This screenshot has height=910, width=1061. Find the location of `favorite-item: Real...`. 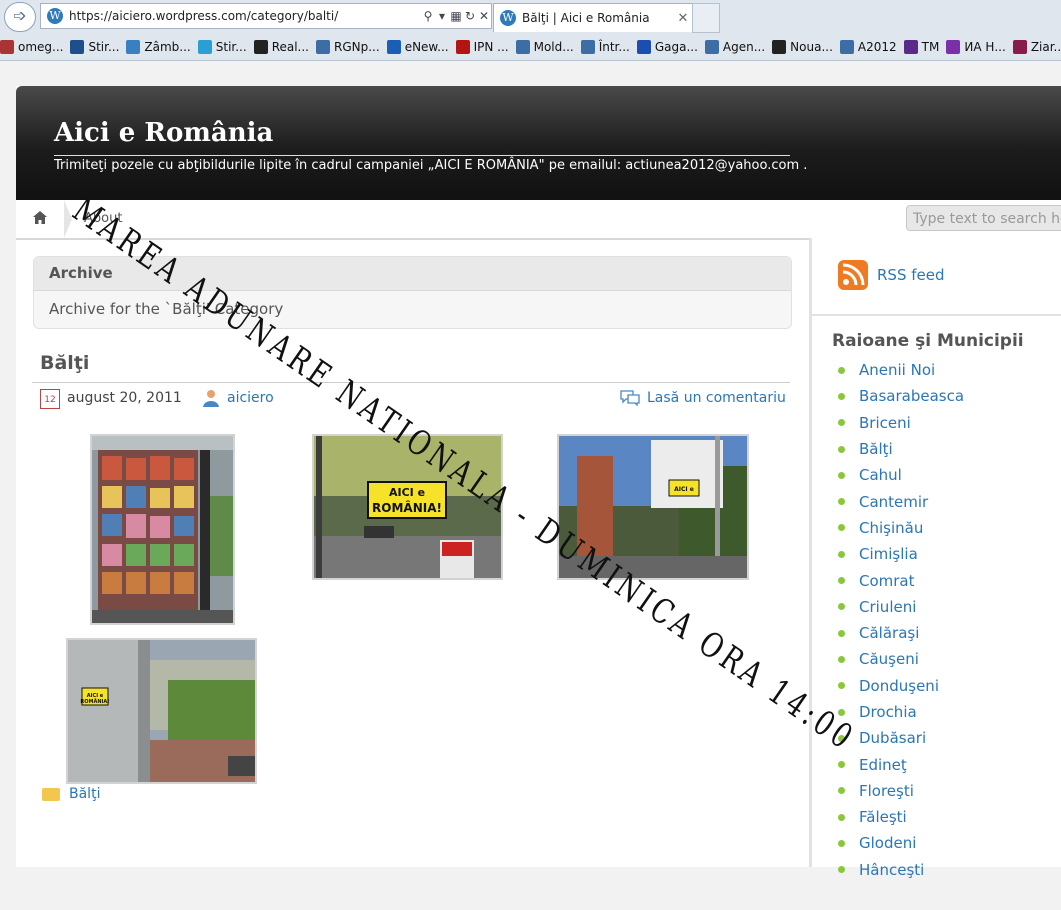

favorite-item: Real... is located at coordinates (281, 46).